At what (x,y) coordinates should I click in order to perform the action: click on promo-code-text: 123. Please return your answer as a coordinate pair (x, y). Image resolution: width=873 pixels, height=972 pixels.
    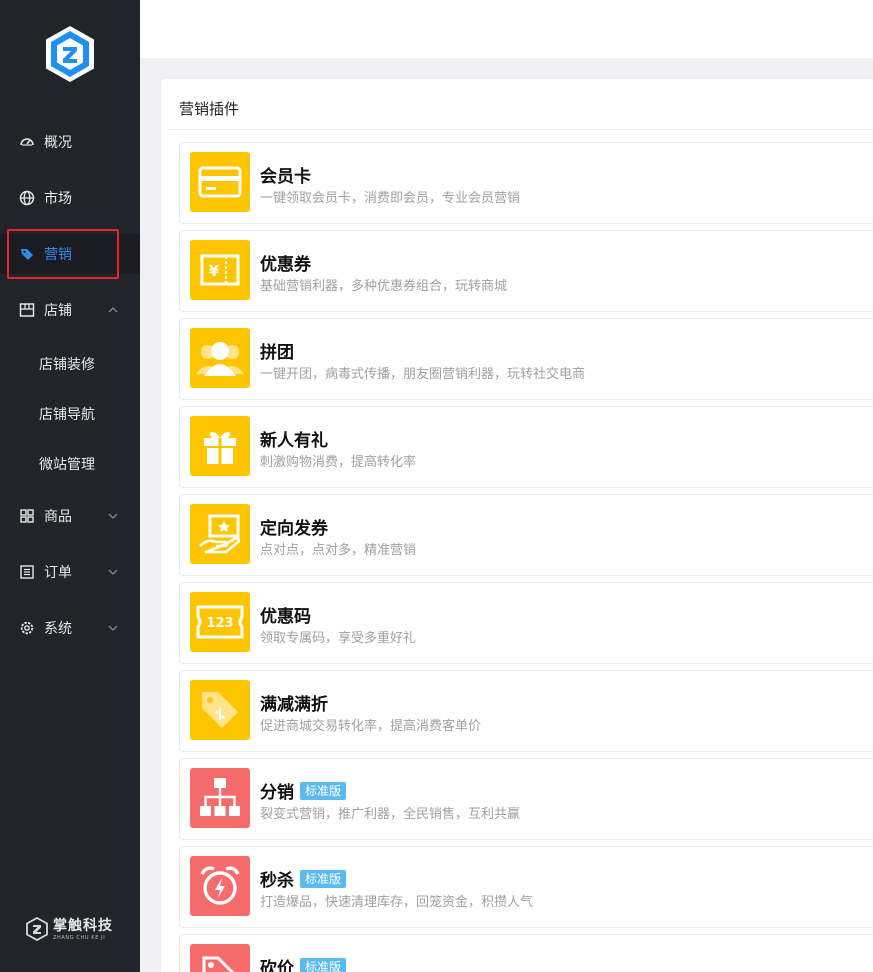
    Looking at the image, I should click on (219, 623).